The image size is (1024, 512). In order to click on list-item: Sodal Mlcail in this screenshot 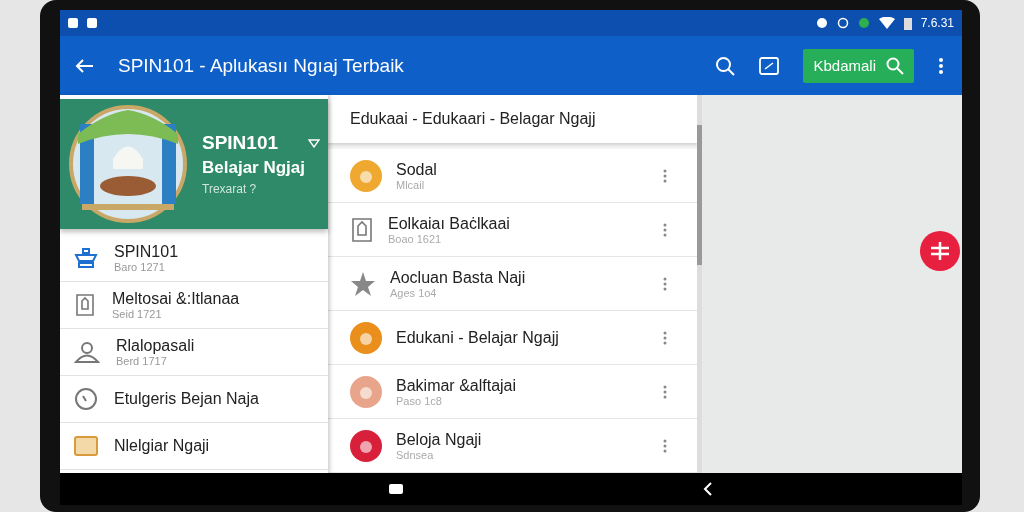, I will do `click(512, 176)`.